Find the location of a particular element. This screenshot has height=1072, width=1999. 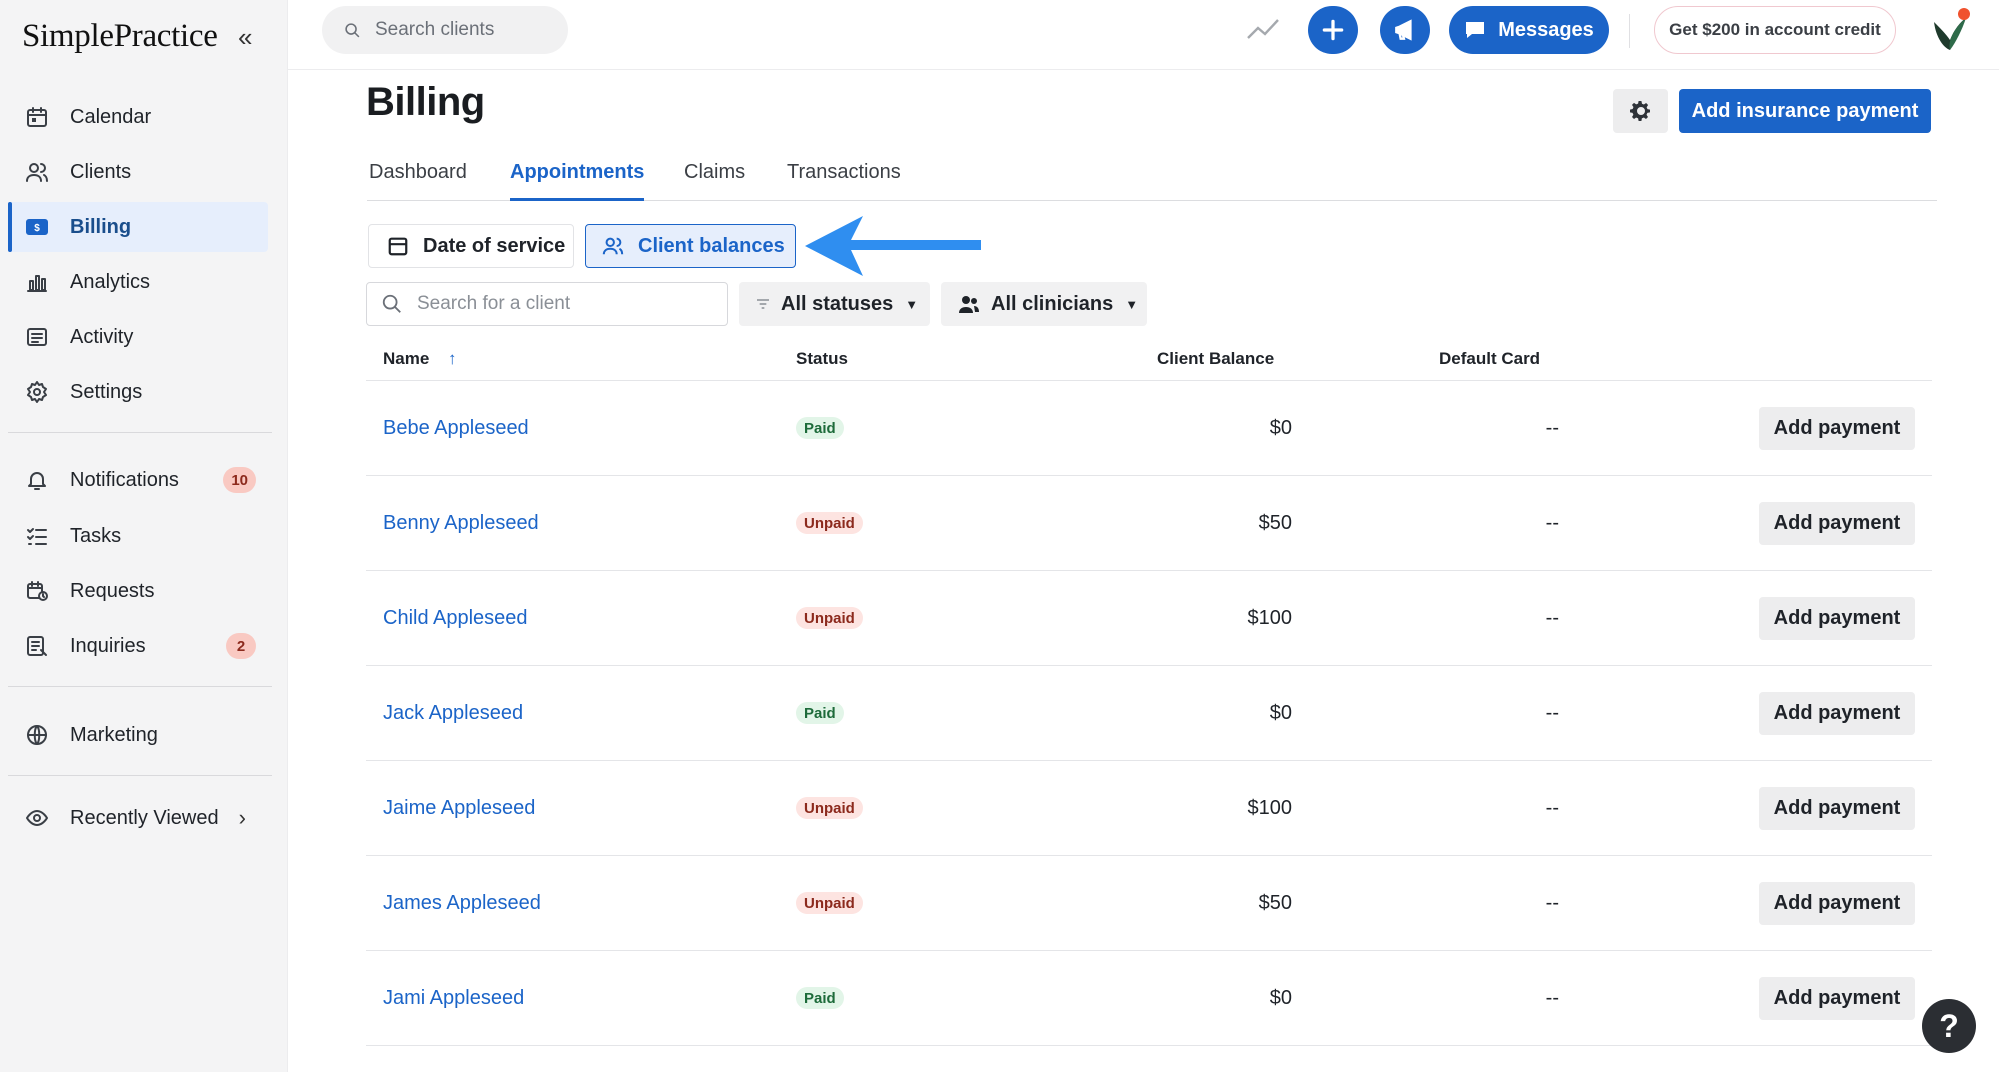

clinician-filter-label: All clinicians is located at coordinates (1052, 303).